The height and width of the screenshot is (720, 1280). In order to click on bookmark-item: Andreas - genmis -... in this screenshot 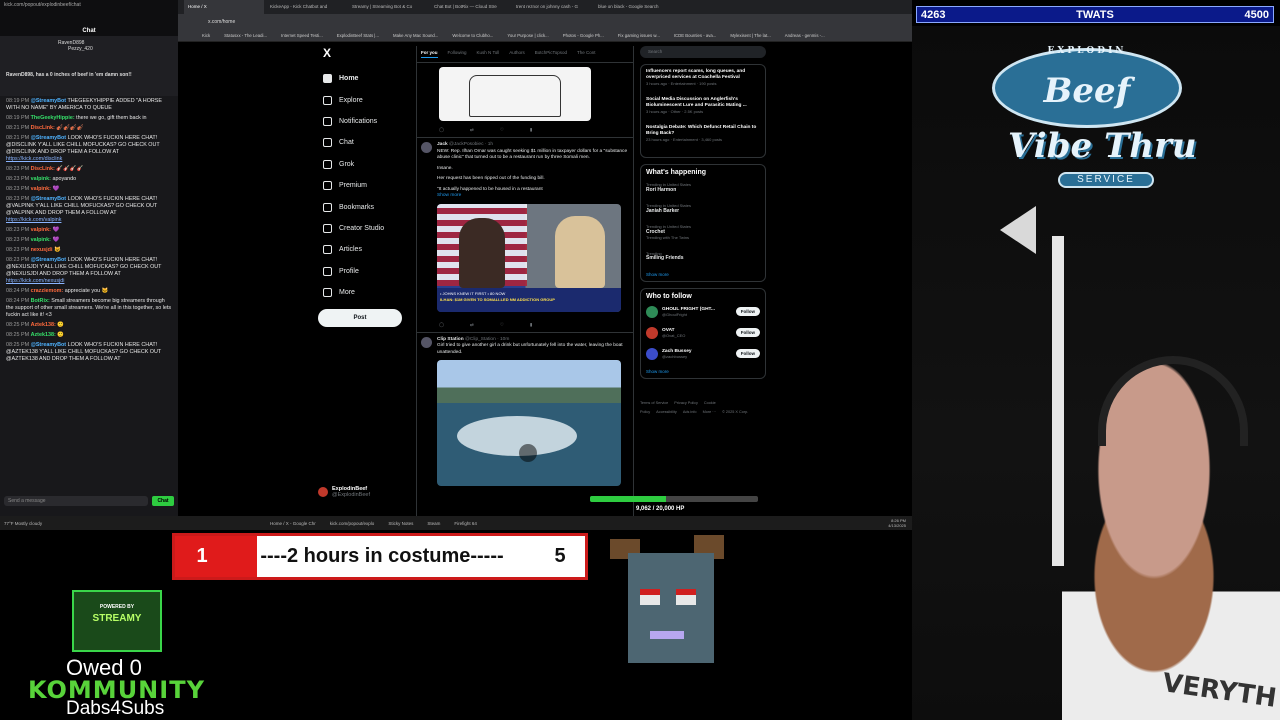, I will do `click(805, 35)`.